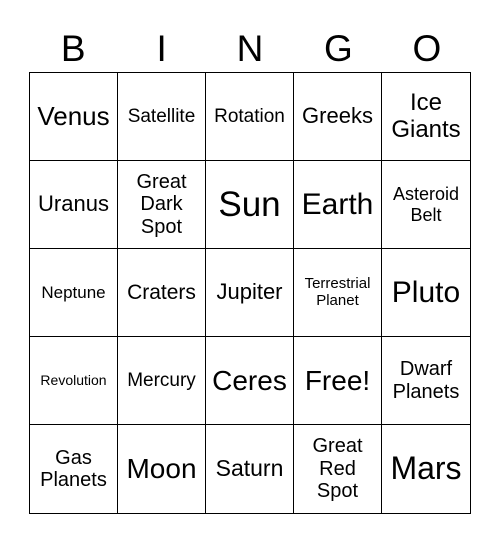 This screenshot has height=544, width=500. I want to click on bingo-cell: Dwarf Planets, so click(426, 381).